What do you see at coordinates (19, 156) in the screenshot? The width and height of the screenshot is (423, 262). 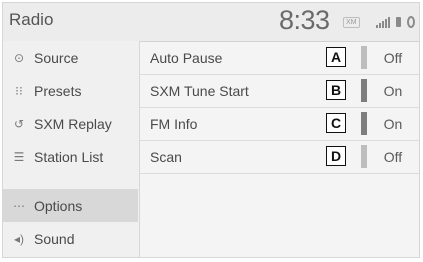 I see `station-list-icon: ☰` at bounding box center [19, 156].